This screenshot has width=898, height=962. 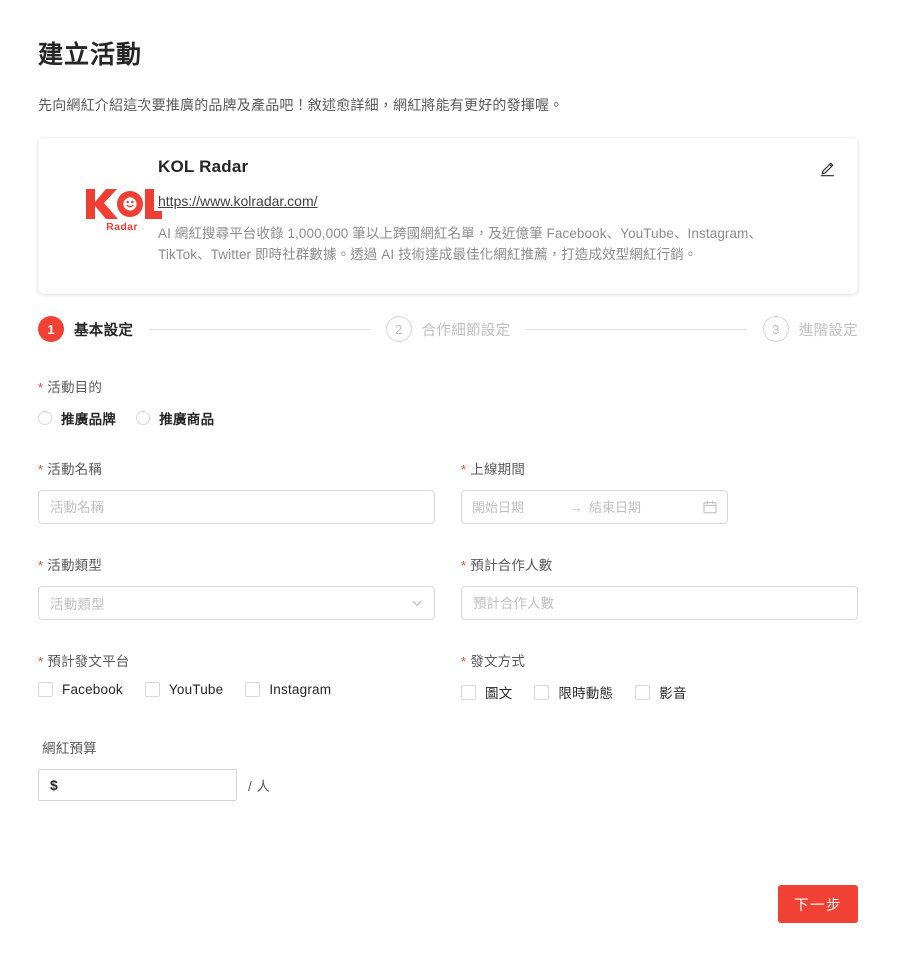 I want to click on label-campaign-type: * 活動類型, so click(x=236, y=566).